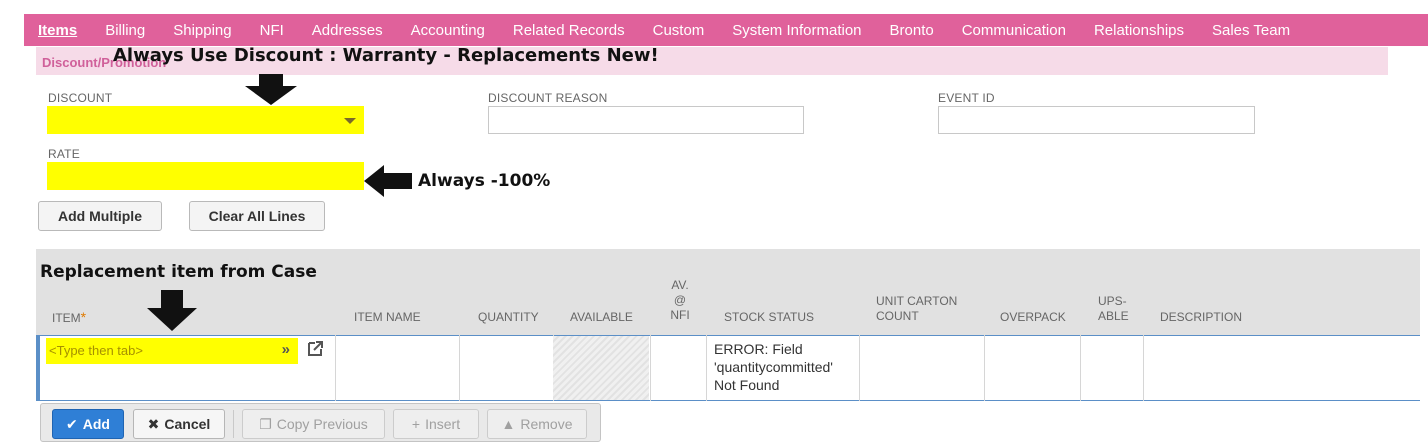  What do you see at coordinates (350, 121) in the screenshot?
I see `chevron-down-icon` at bounding box center [350, 121].